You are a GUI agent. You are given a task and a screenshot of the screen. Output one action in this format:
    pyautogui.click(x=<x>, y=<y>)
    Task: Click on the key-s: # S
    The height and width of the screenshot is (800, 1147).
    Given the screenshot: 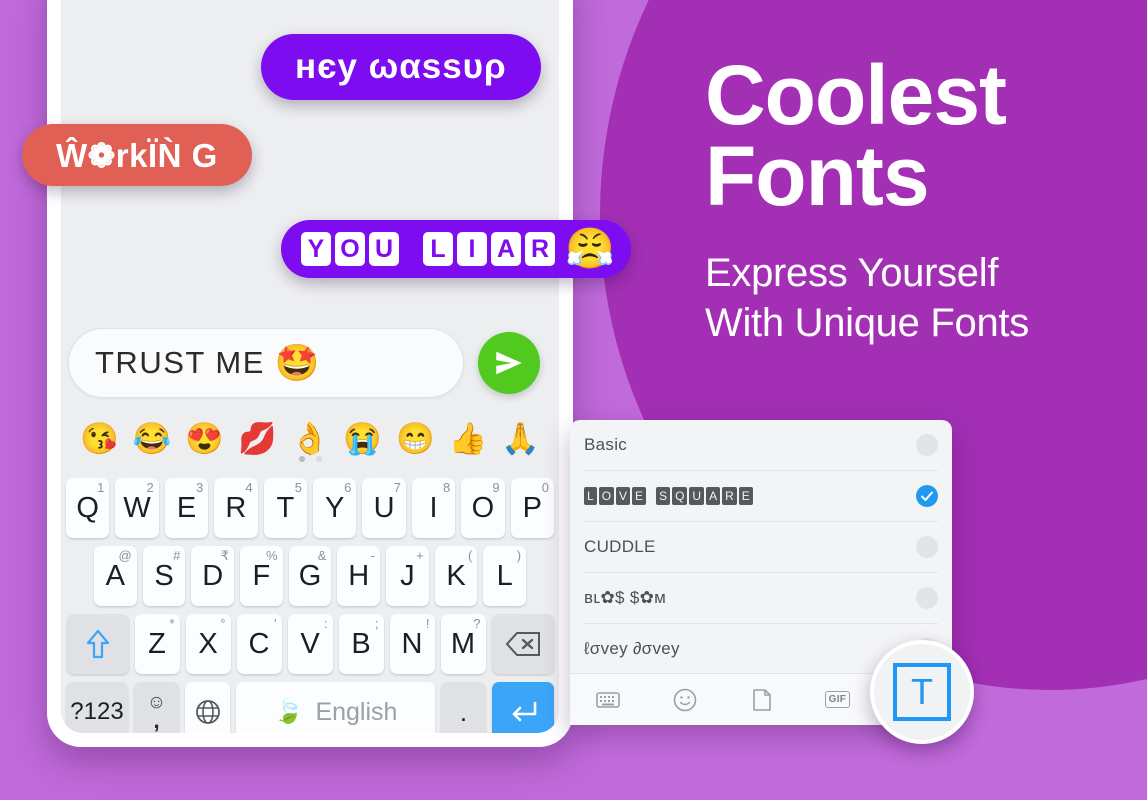 What is the action you would take?
    pyautogui.click(x=164, y=576)
    